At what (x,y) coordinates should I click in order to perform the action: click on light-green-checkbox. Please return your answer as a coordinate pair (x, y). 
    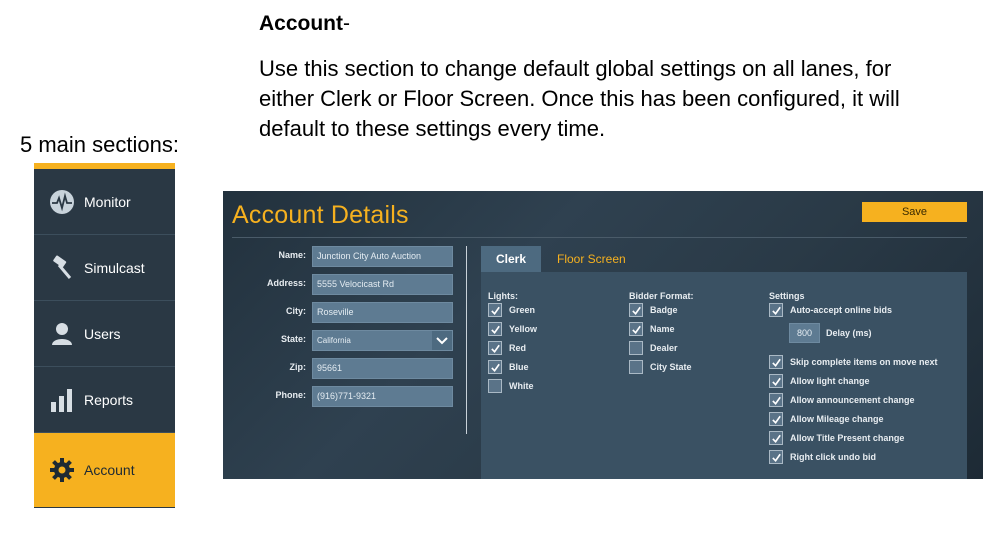
    Looking at the image, I should click on (495, 310).